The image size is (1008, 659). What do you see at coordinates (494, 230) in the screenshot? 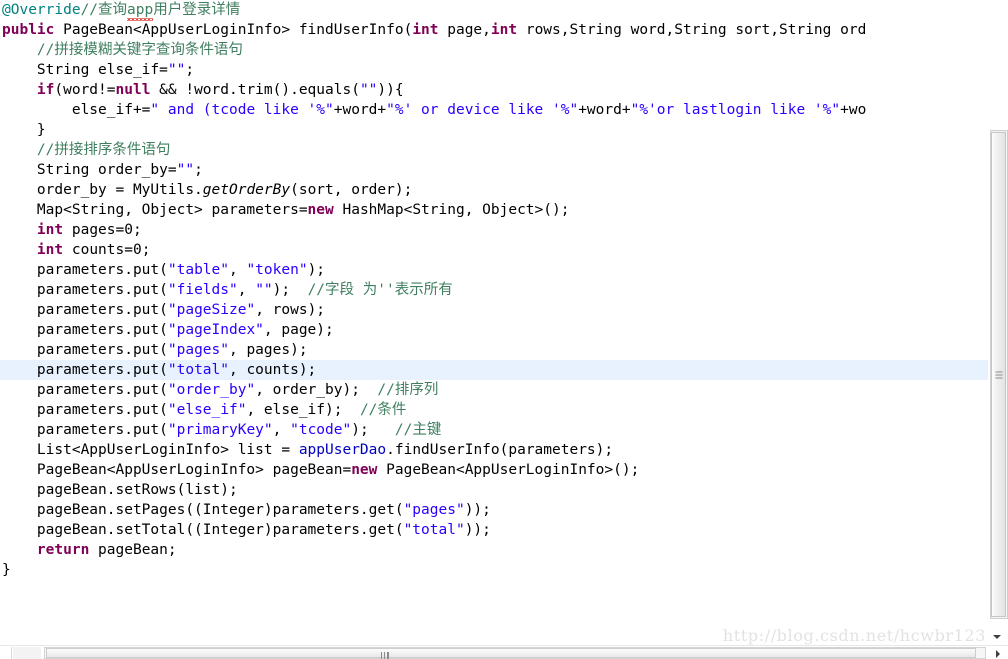
I see `code-line: int pages=0;` at bounding box center [494, 230].